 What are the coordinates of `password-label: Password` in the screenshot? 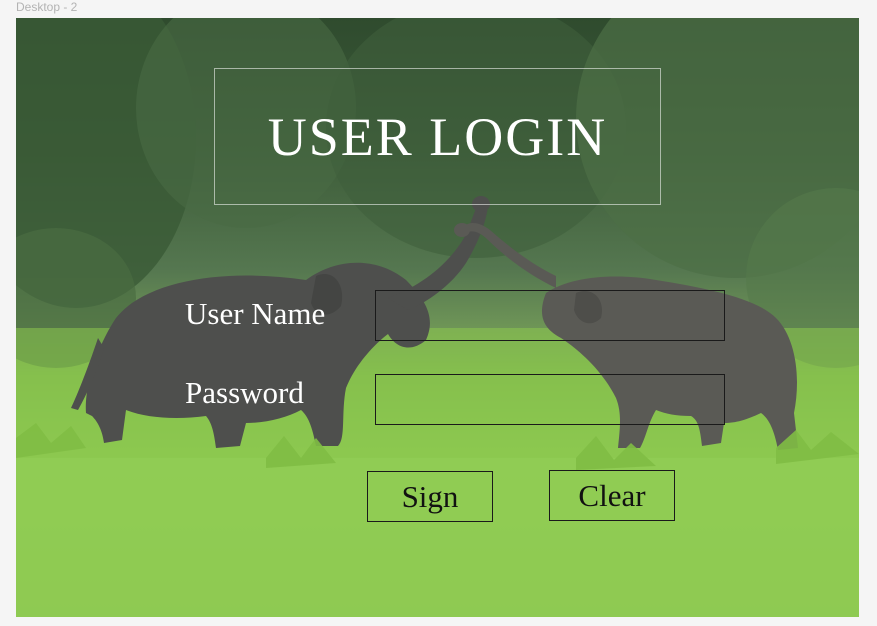 It's located at (244, 392).